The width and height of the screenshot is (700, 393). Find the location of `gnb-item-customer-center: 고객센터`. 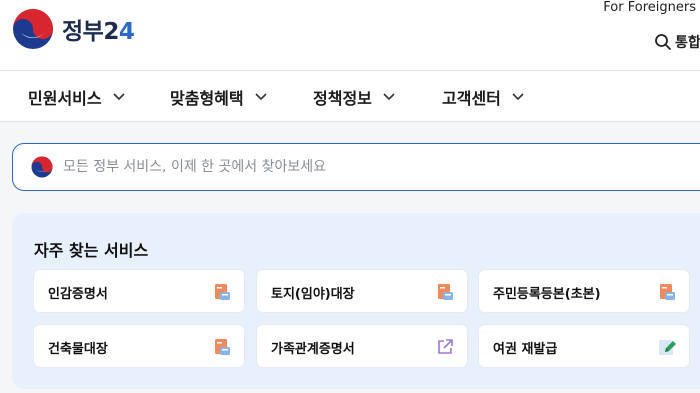

gnb-item-customer-center: 고객센터 is located at coordinates (483, 97).